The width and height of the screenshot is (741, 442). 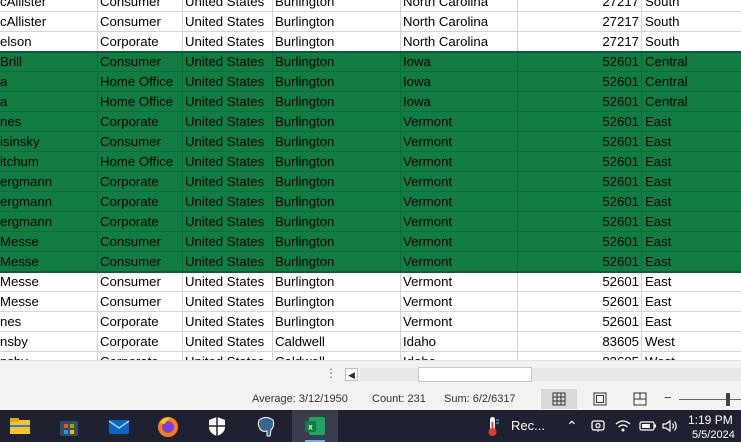 What do you see at coordinates (351, 374) in the screenshot?
I see `scroll-left-button: ◀` at bounding box center [351, 374].